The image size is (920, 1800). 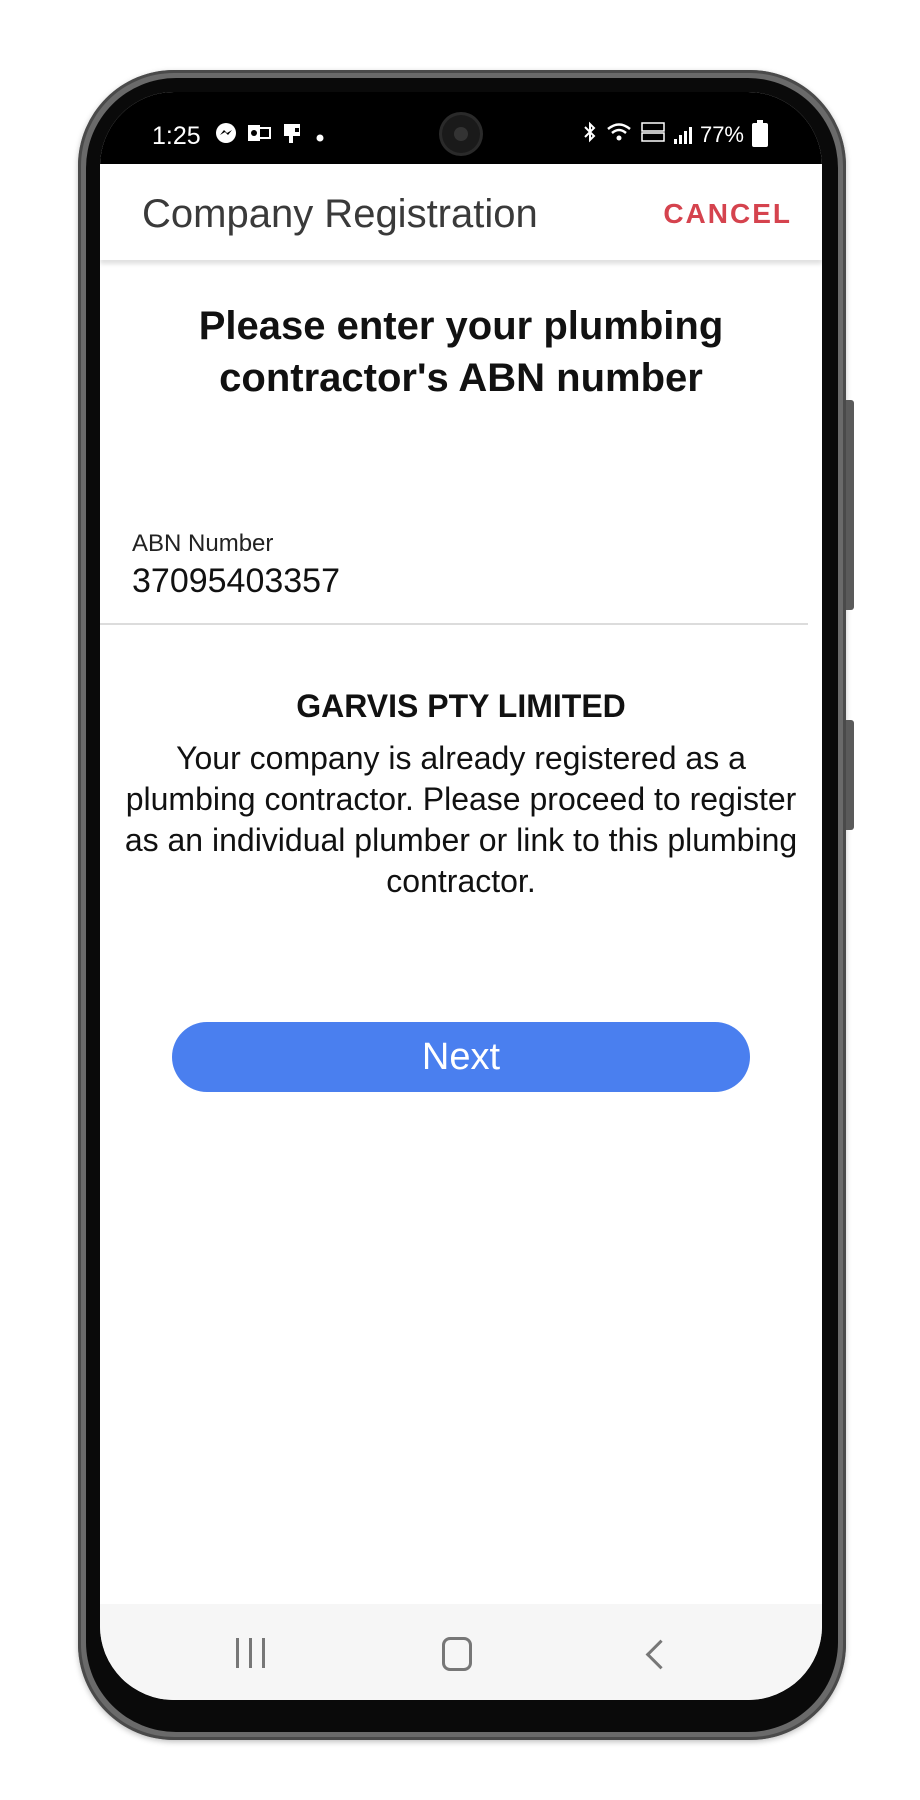 What do you see at coordinates (619, 135) in the screenshot?
I see `wifi-icon` at bounding box center [619, 135].